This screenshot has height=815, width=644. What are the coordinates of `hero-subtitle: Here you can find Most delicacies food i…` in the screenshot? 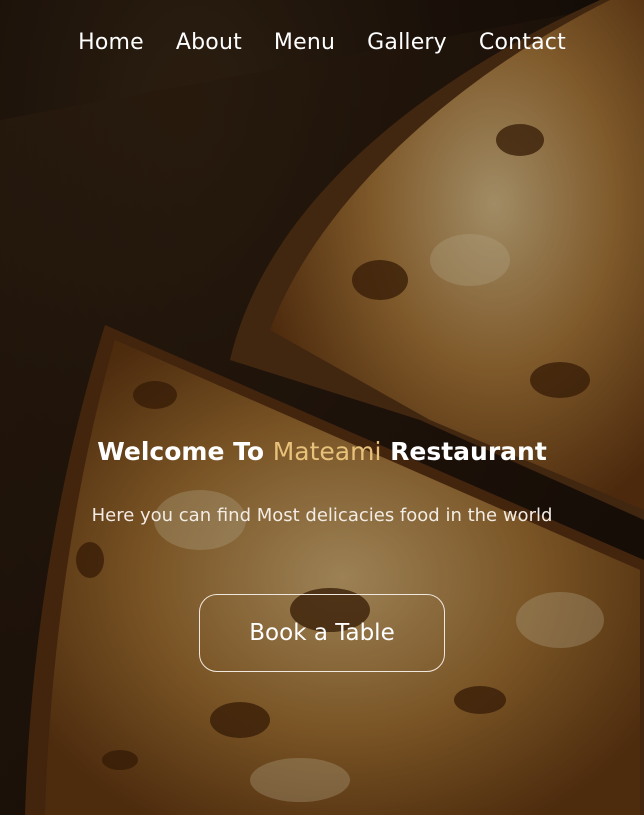 It's located at (322, 515).